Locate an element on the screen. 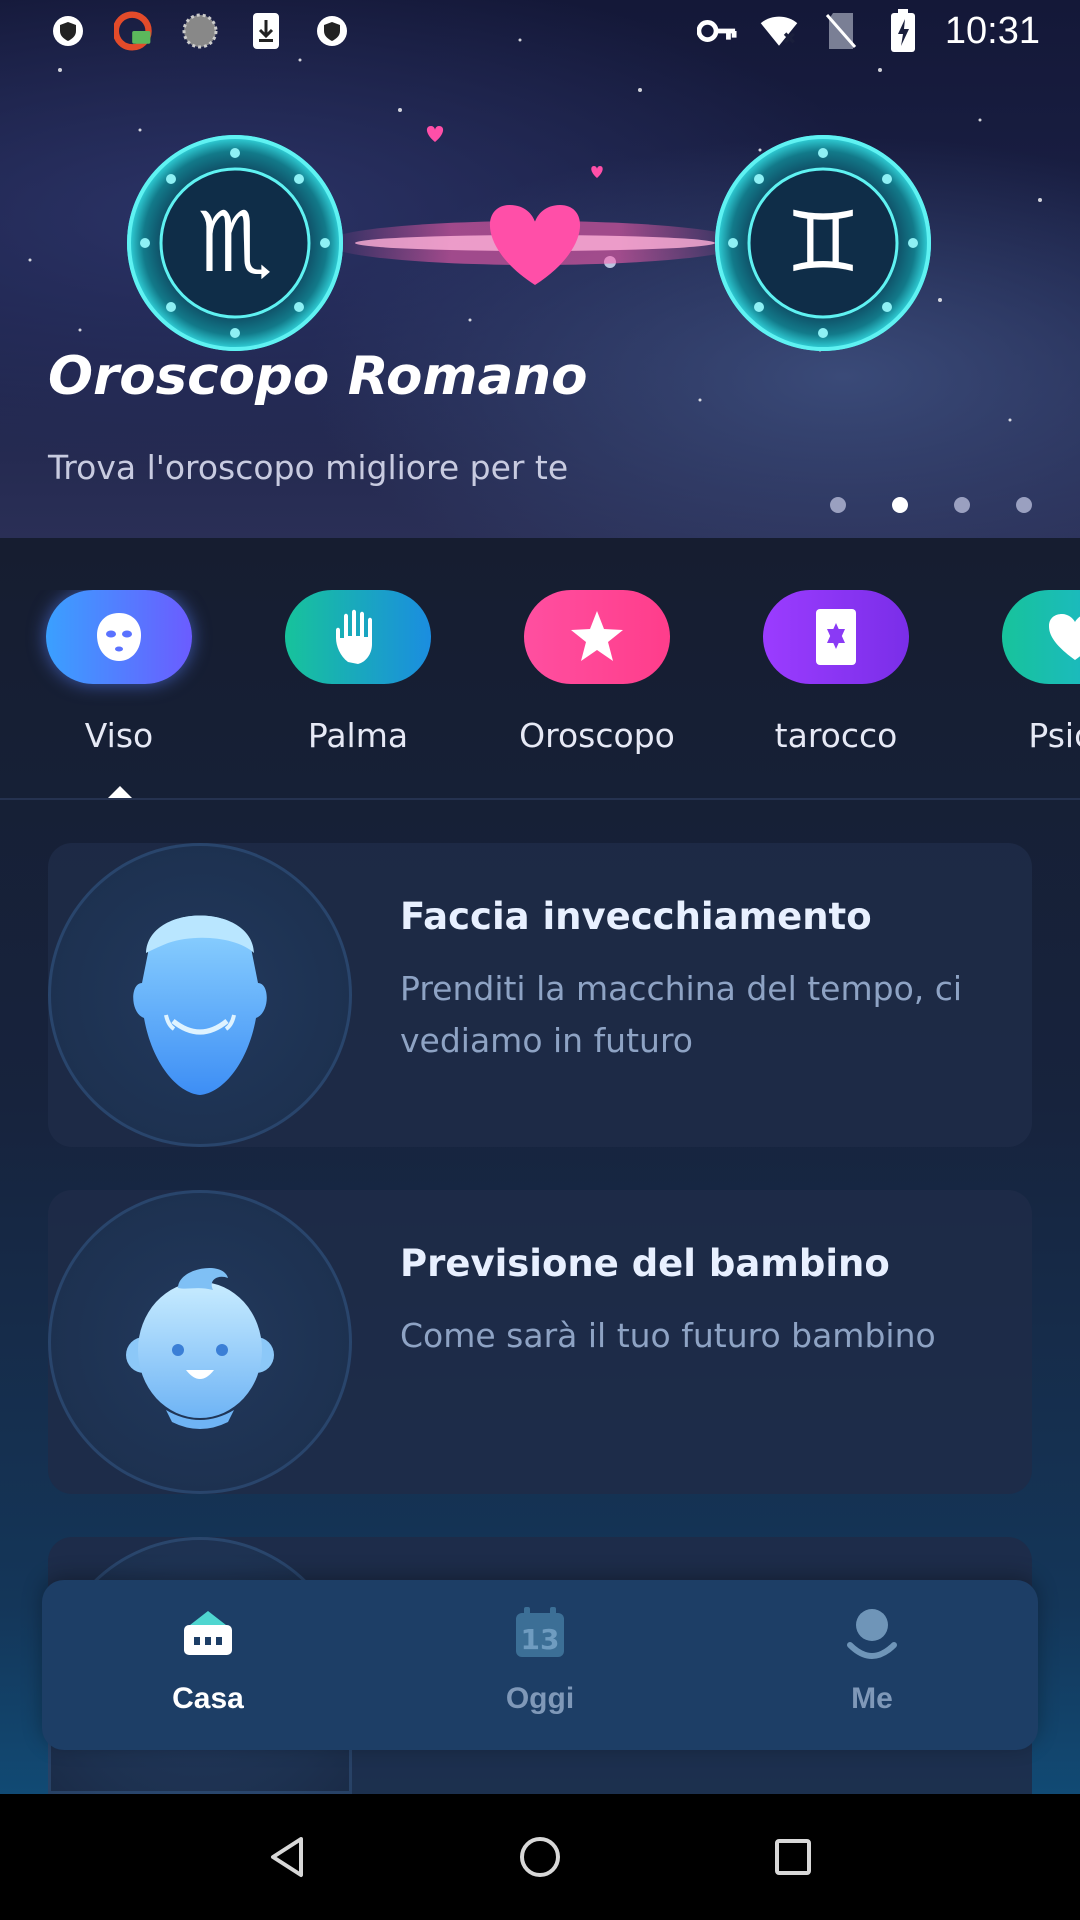 The height and width of the screenshot is (1920, 1080). svg-text: 13 is located at coordinates (540, 1639).